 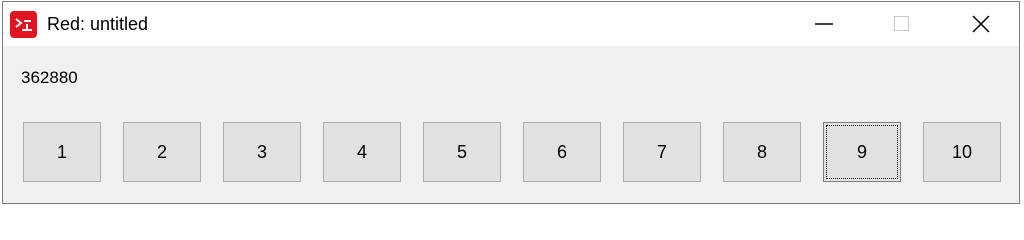 What do you see at coordinates (23, 24) in the screenshot?
I see `red-logo-icon` at bounding box center [23, 24].